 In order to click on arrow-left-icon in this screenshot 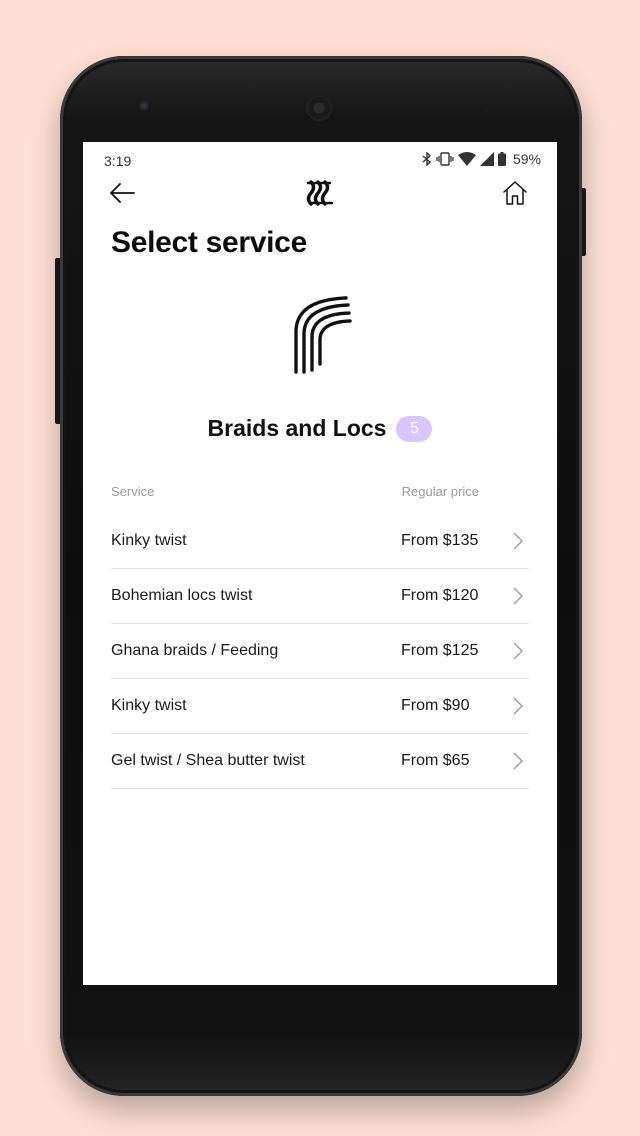, I will do `click(122, 193)`.